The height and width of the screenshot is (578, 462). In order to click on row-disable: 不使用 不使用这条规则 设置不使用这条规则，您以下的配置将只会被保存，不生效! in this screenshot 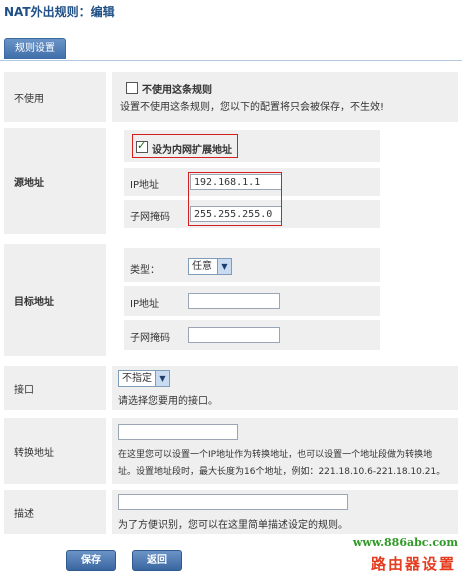, I will do `click(231, 97)`.